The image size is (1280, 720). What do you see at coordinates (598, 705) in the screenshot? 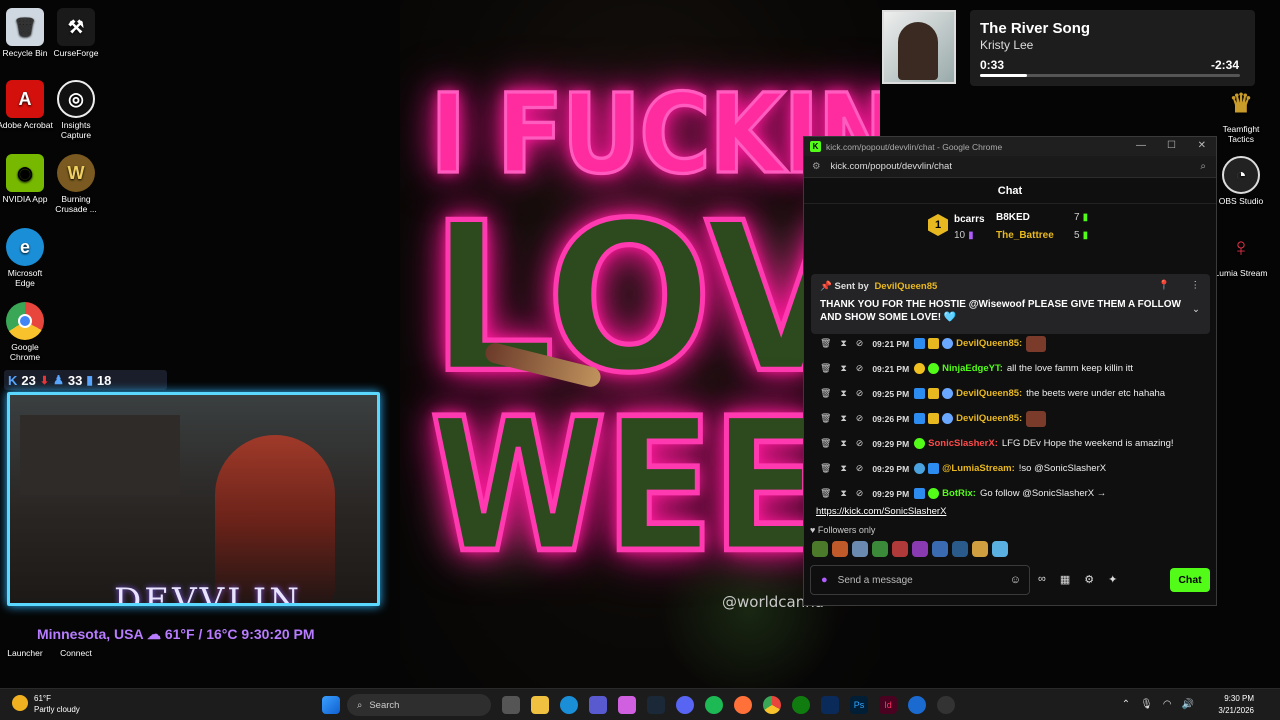
I see `store-taskbar-icon` at bounding box center [598, 705].